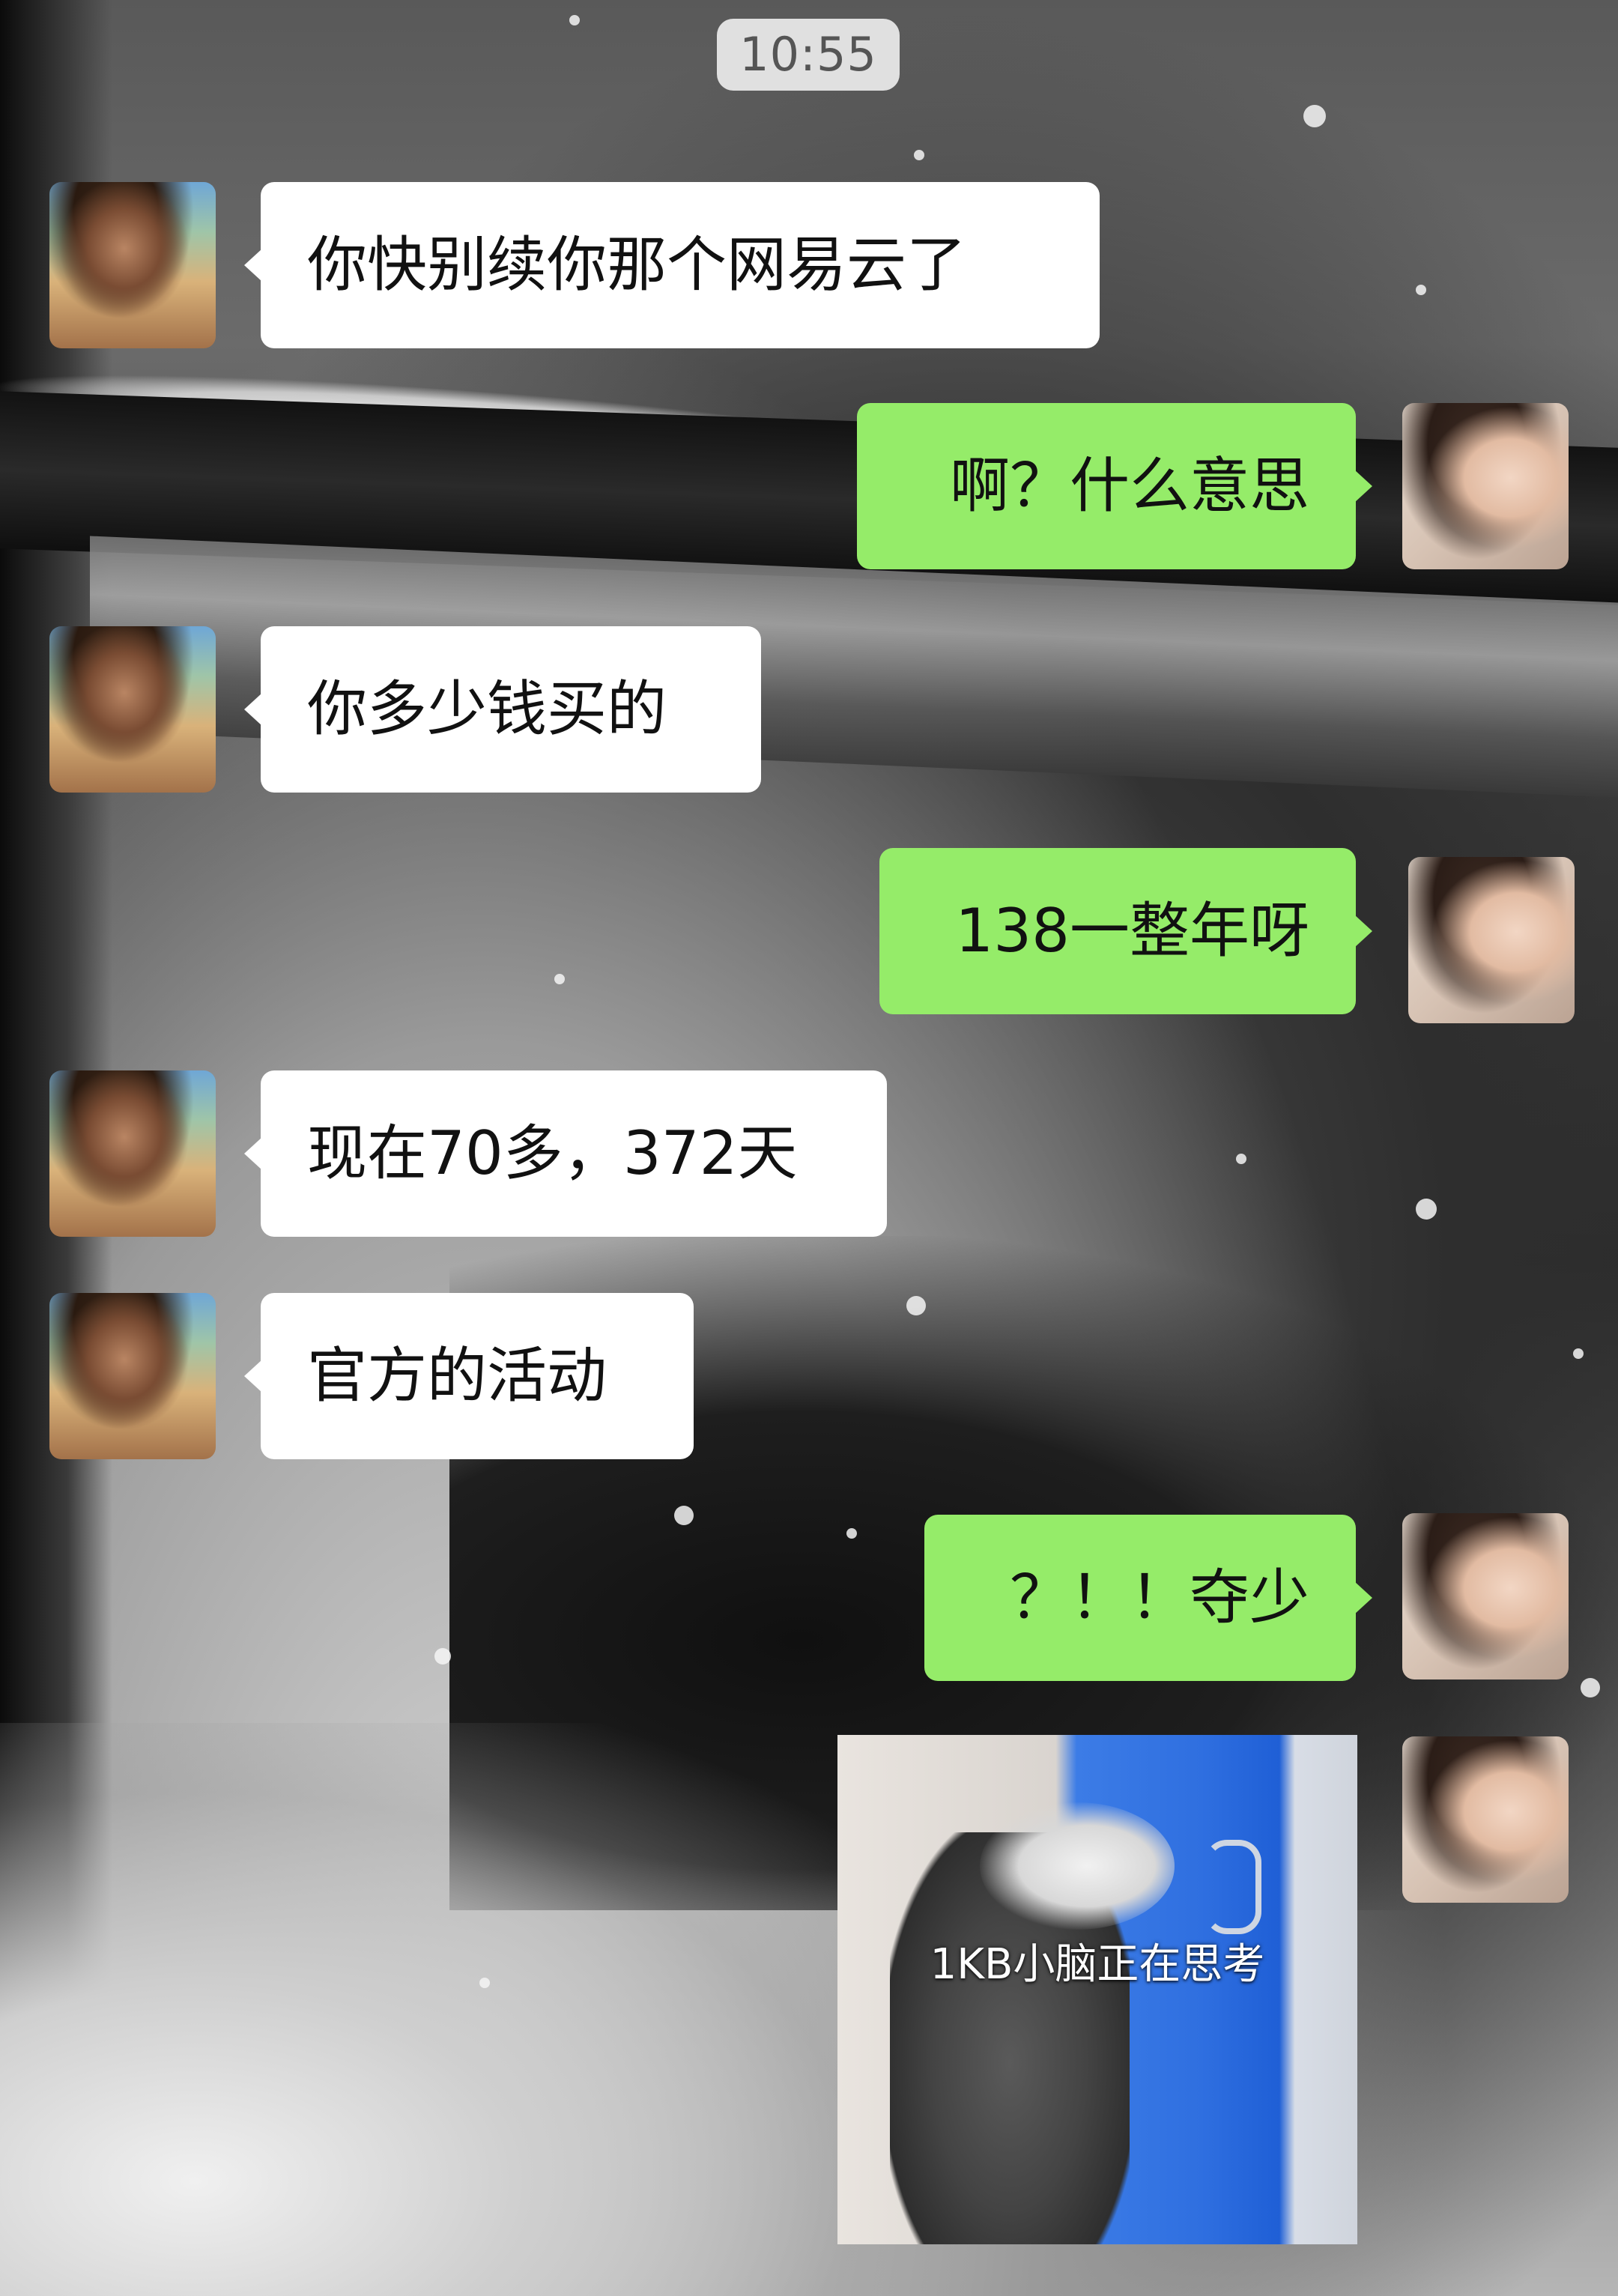 This screenshot has height=2296, width=1618. I want to click on window-handle, so click(1233, 1887).